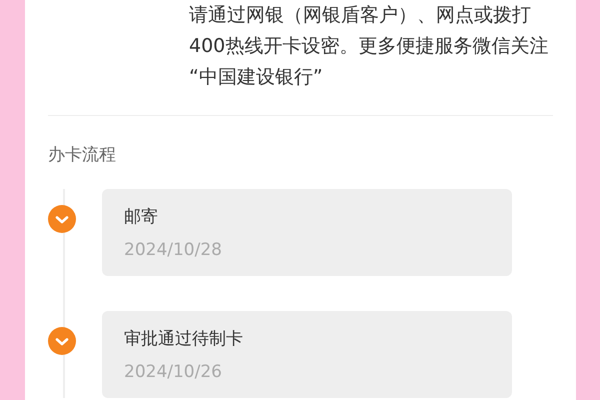 Image resolution: width=600 pixels, height=400 pixels. What do you see at coordinates (173, 250) in the screenshot?
I see `step-date: 2024/10/28` at bounding box center [173, 250].